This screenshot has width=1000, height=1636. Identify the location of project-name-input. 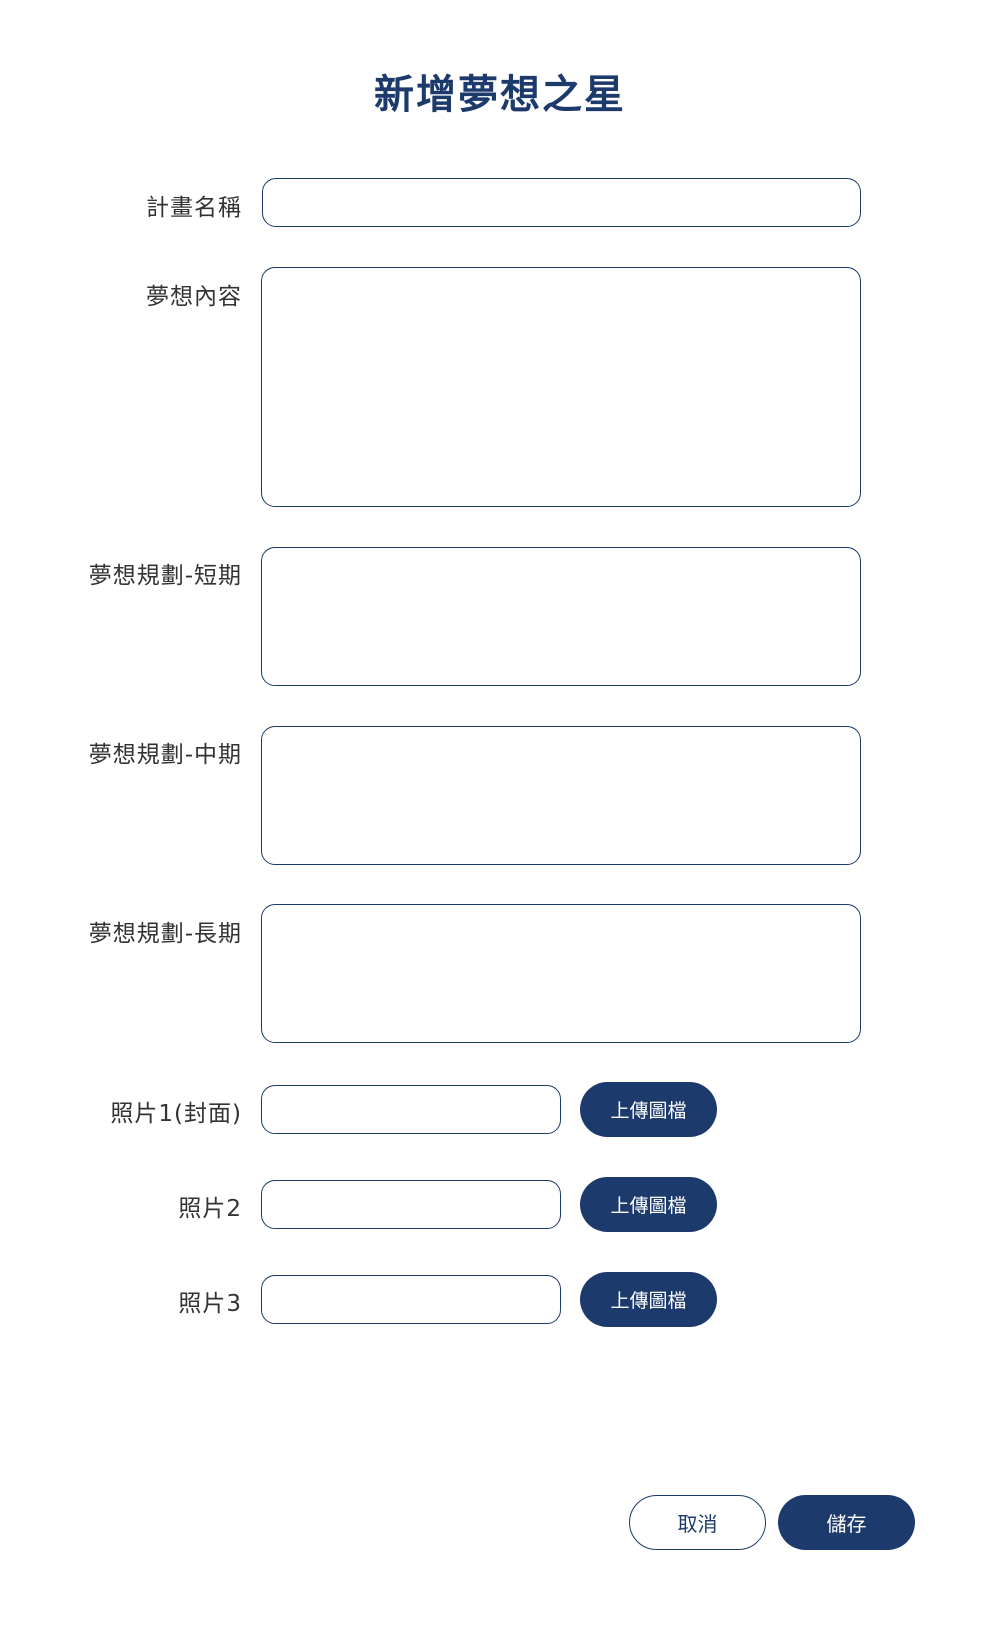
(561, 202).